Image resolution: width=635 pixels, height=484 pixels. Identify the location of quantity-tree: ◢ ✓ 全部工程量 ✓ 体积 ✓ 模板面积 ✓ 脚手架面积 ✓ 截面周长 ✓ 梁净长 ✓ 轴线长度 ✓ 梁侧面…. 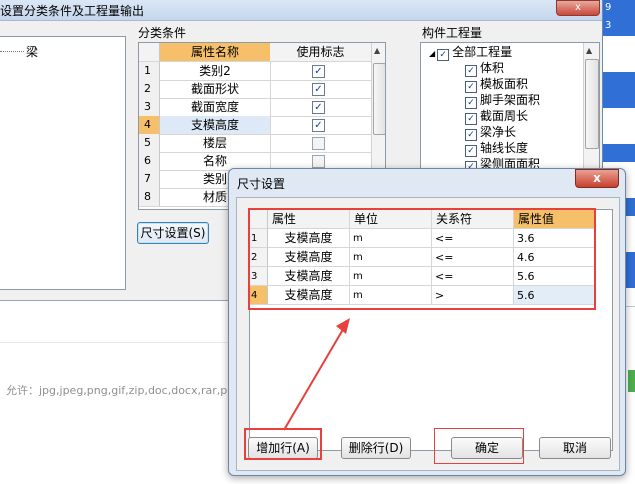
(510, 110).